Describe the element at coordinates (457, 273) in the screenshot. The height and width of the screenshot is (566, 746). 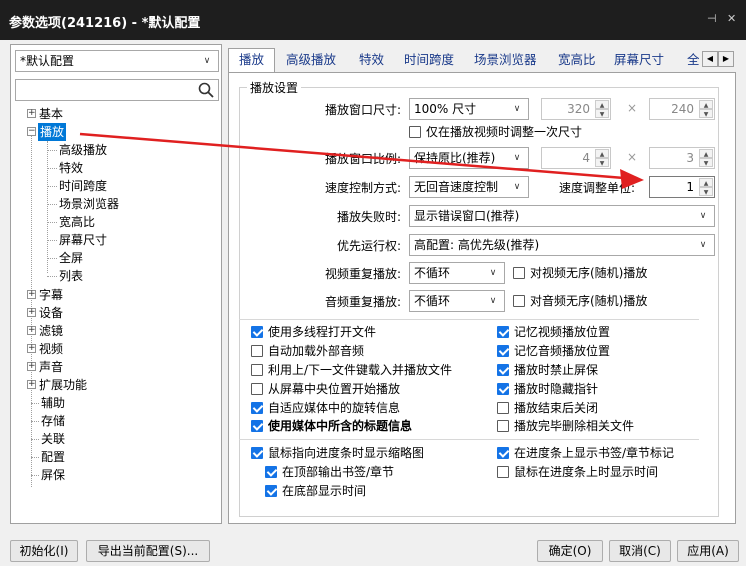
I see `video-repeat-select: 不循环 ∨` at that location.